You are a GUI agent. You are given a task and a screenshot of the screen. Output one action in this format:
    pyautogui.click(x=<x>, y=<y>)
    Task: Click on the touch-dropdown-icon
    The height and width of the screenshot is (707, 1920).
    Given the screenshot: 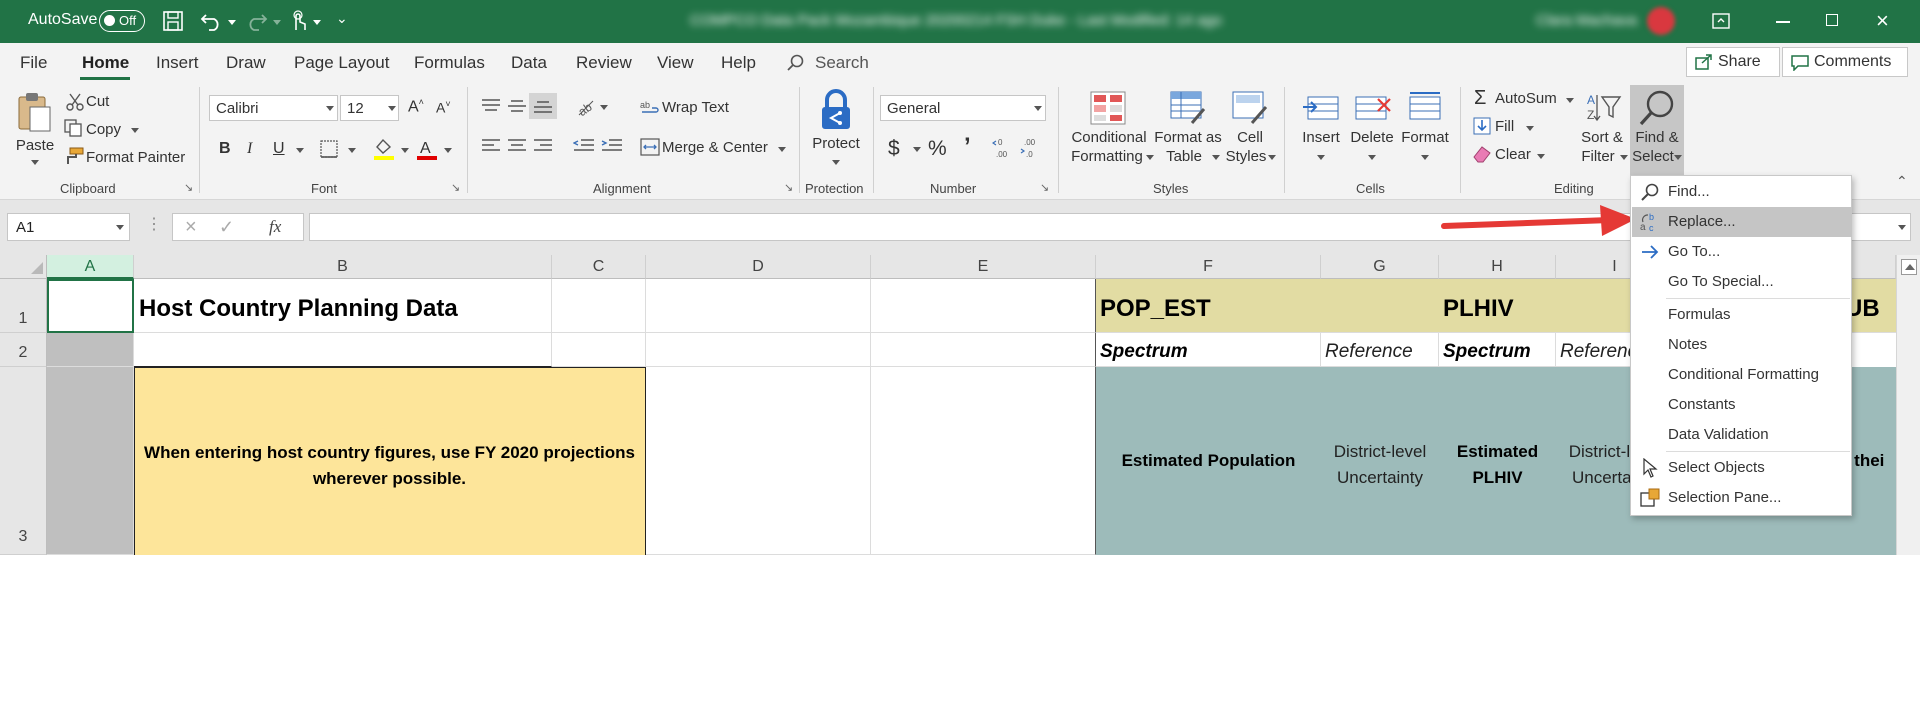 What is the action you would take?
    pyautogui.click(x=317, y=22)
    